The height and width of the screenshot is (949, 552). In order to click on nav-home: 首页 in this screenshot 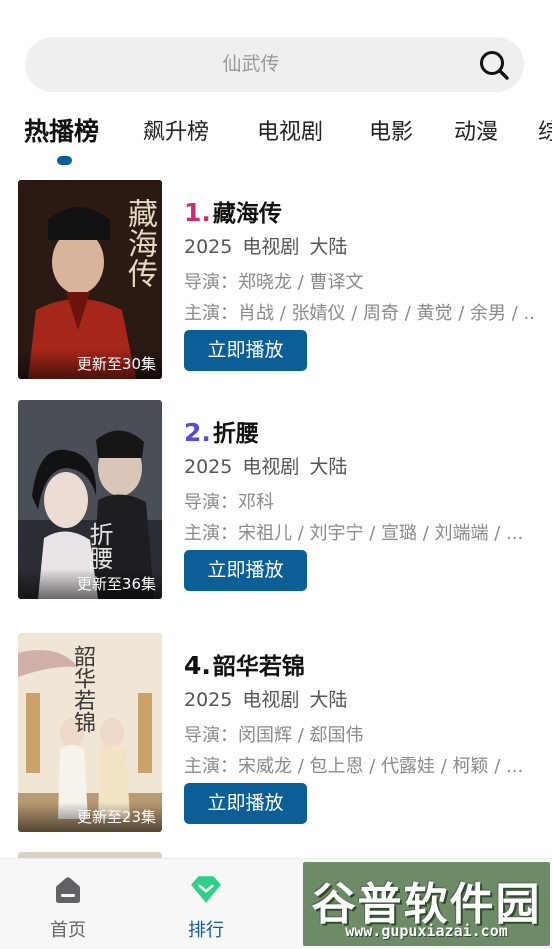, I will do `click(68, 904)`.